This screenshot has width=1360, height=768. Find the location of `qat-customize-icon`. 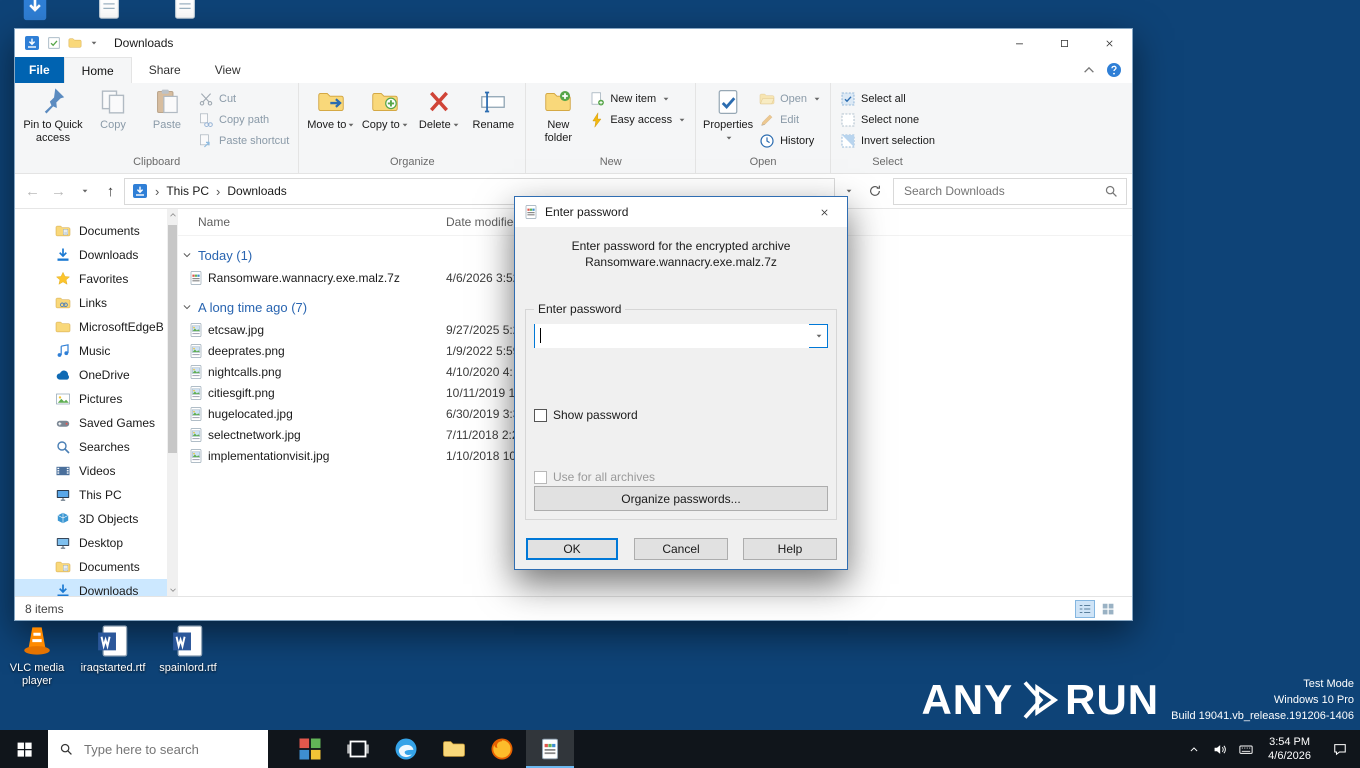

qat-customize-icon is located at coordinates (94, 43).